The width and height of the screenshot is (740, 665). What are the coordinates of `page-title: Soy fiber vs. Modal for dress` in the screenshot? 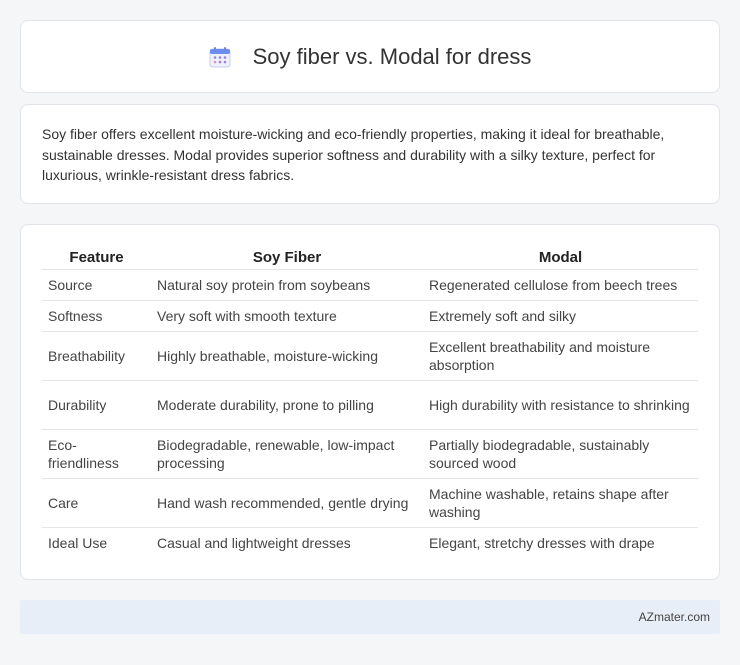 It's located at (392, 56).